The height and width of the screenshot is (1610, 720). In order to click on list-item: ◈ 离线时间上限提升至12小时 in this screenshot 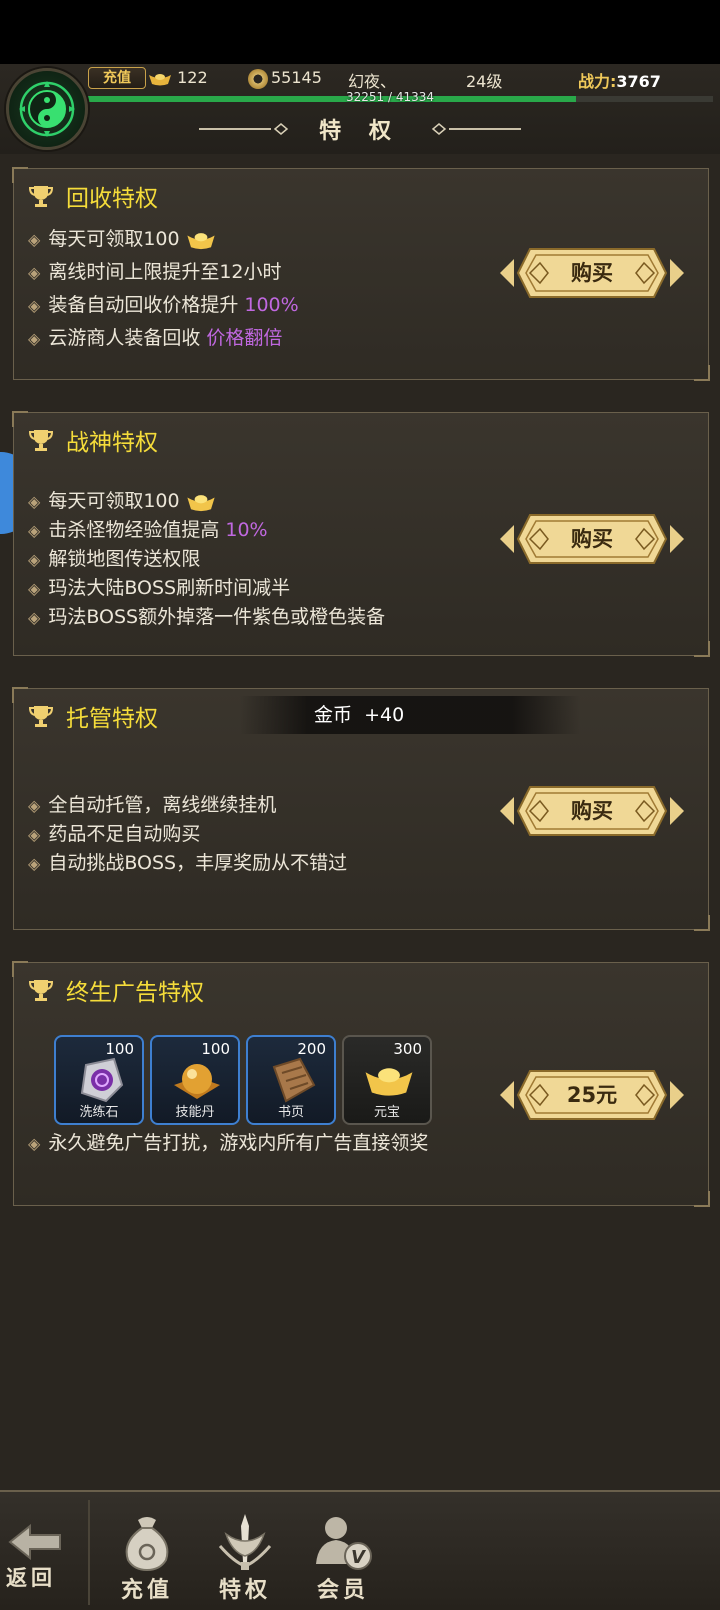, I will do `click(155, 272)`.